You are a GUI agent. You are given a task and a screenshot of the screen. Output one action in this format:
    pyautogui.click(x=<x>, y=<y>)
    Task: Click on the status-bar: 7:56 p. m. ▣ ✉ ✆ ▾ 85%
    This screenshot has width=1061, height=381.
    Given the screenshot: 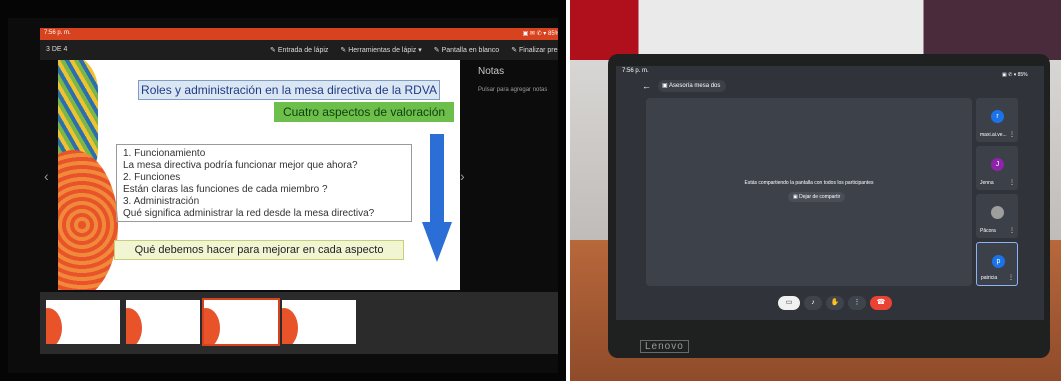 What is the action you would take?
    pyautogui.click(x=303, y=34)
    